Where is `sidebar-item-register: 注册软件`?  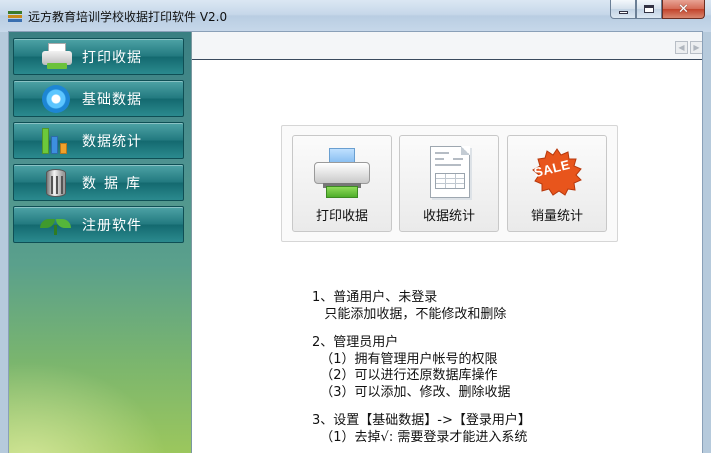 sidebar-item-register: 注册软件 is located at coordinates (98, 224).